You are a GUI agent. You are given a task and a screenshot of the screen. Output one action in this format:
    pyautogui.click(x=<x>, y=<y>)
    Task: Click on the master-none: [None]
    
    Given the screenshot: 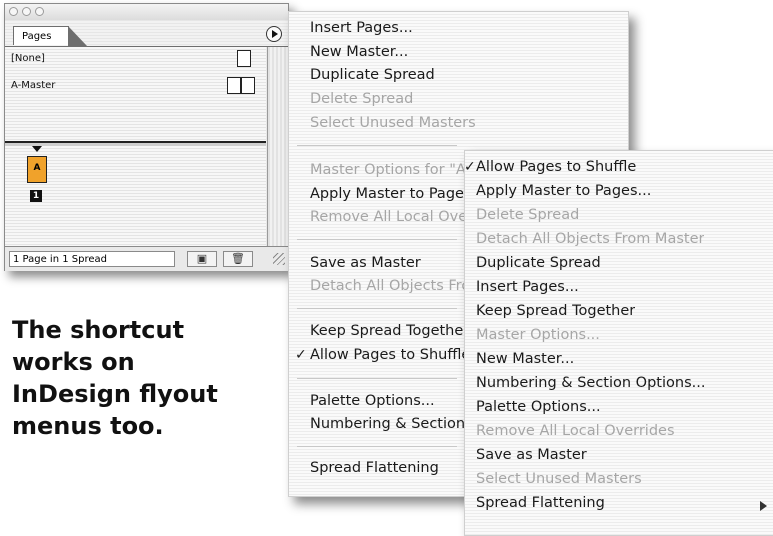 What is the action you would take?
    pyautogui.click(x=28, y=58)
    